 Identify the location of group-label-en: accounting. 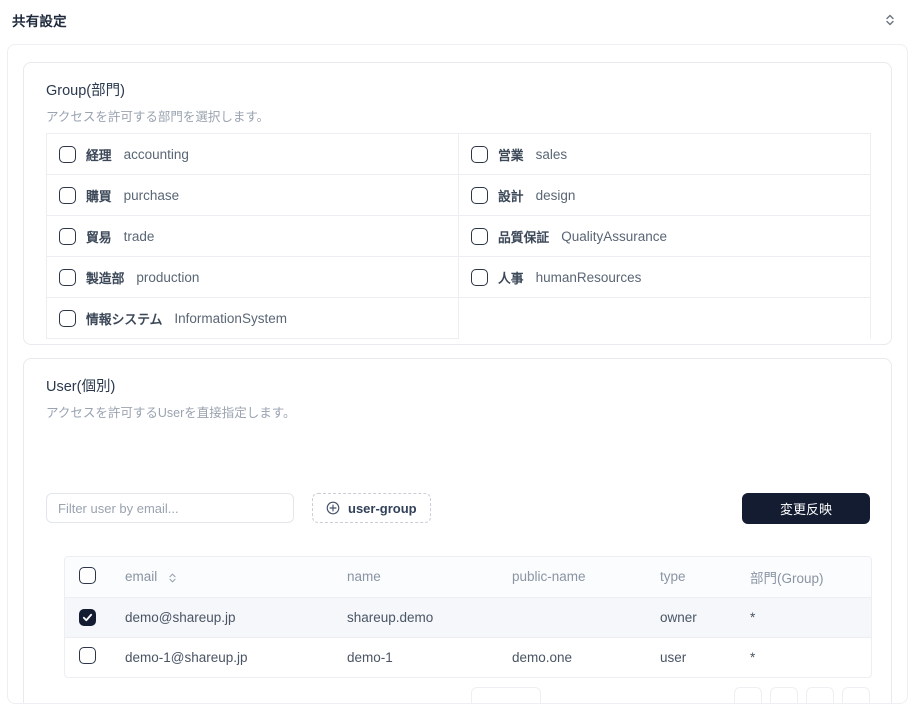
(156, 154).